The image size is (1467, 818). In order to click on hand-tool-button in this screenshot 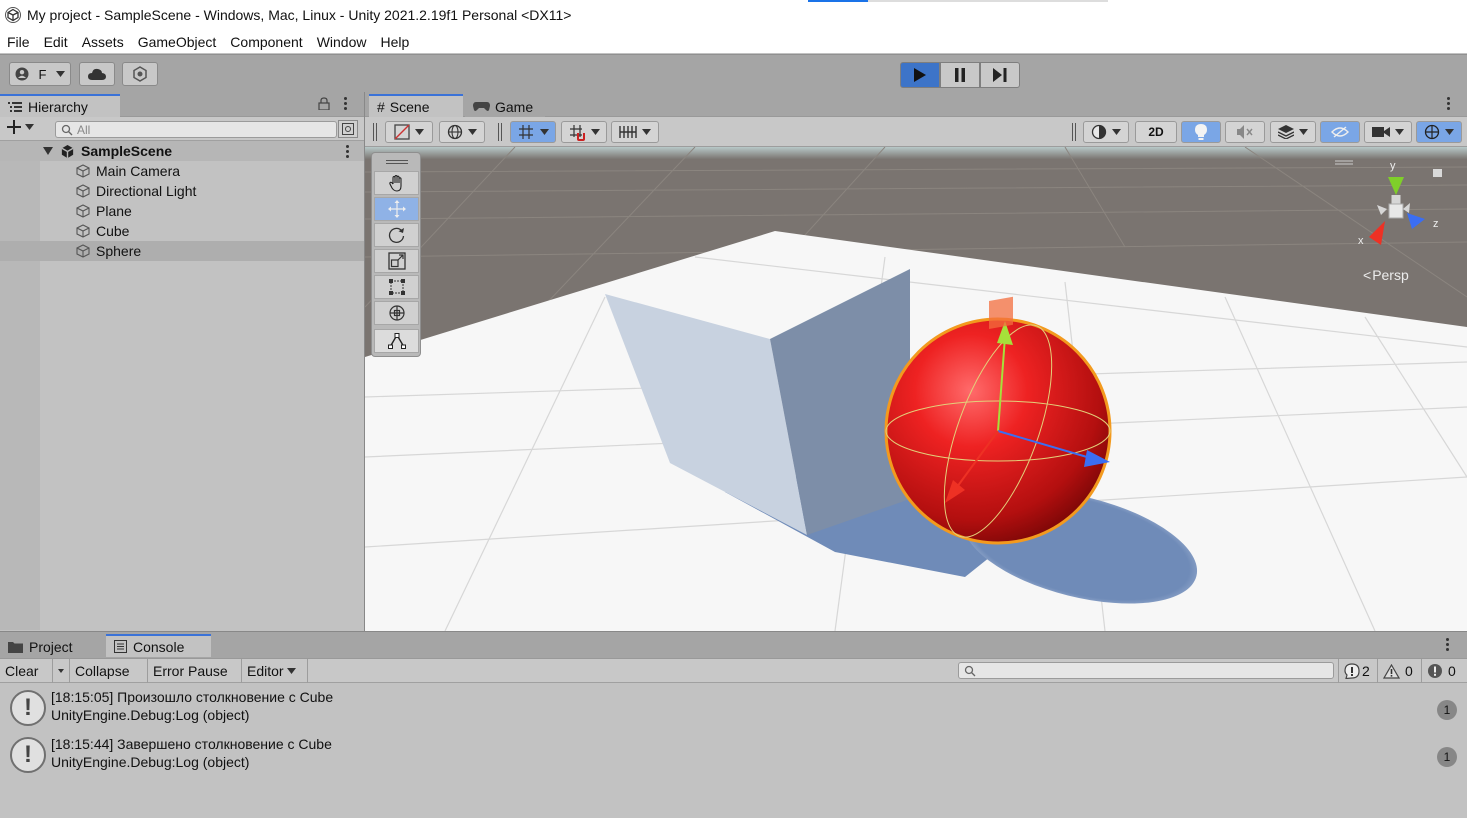, I will do `click(396, 183)`.